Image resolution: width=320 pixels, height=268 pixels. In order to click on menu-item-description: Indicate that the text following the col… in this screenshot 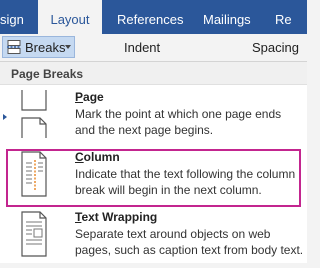, I will do `click(185, 182)`.